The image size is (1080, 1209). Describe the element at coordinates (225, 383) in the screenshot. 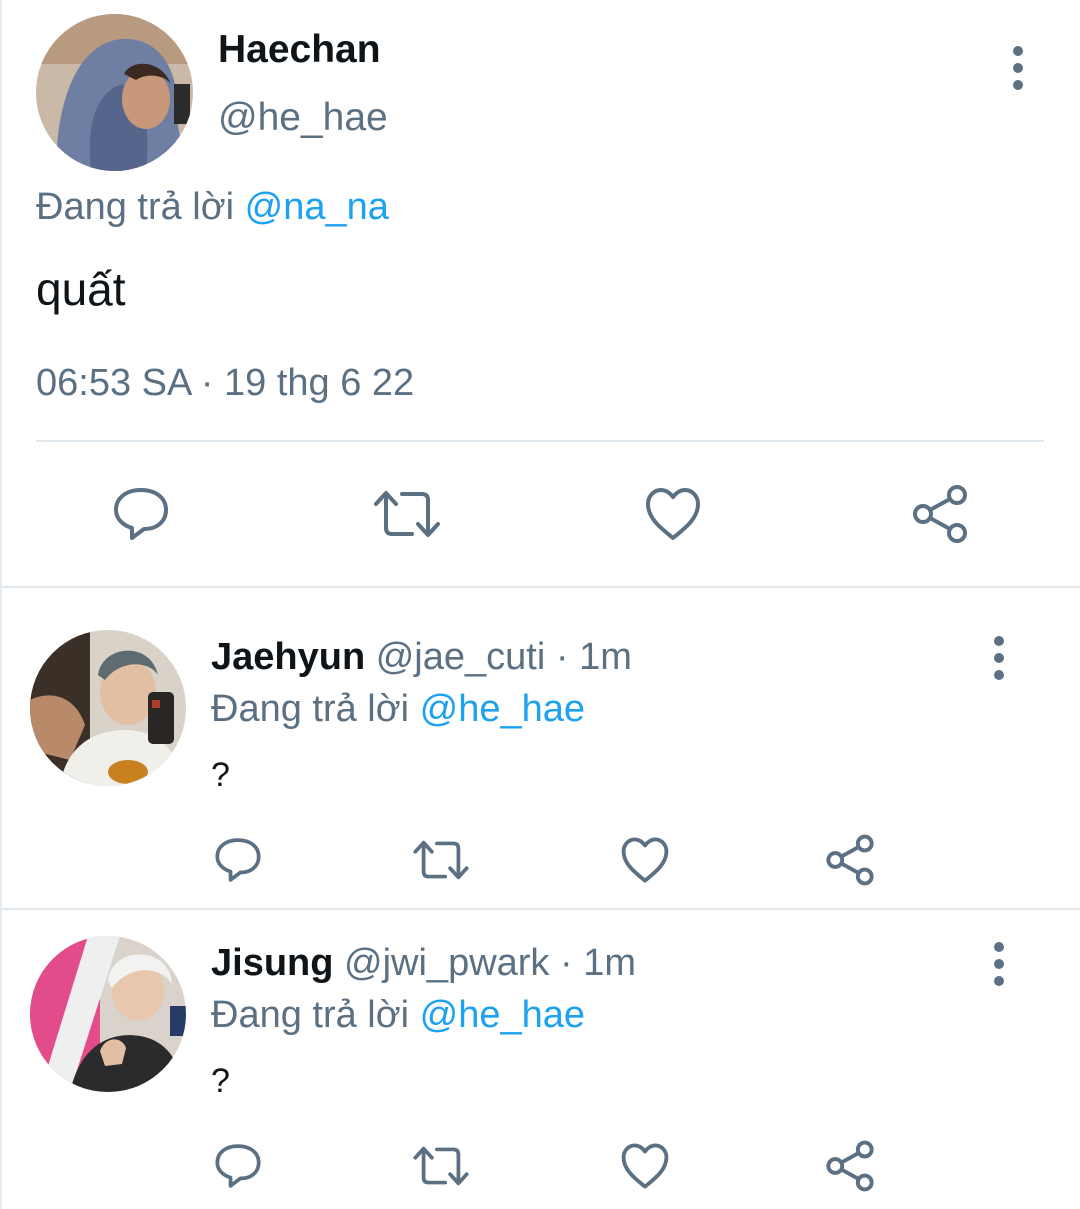

I see `tweet-timestamp: 06:53 SA · 19 thg 6 22` at that location.